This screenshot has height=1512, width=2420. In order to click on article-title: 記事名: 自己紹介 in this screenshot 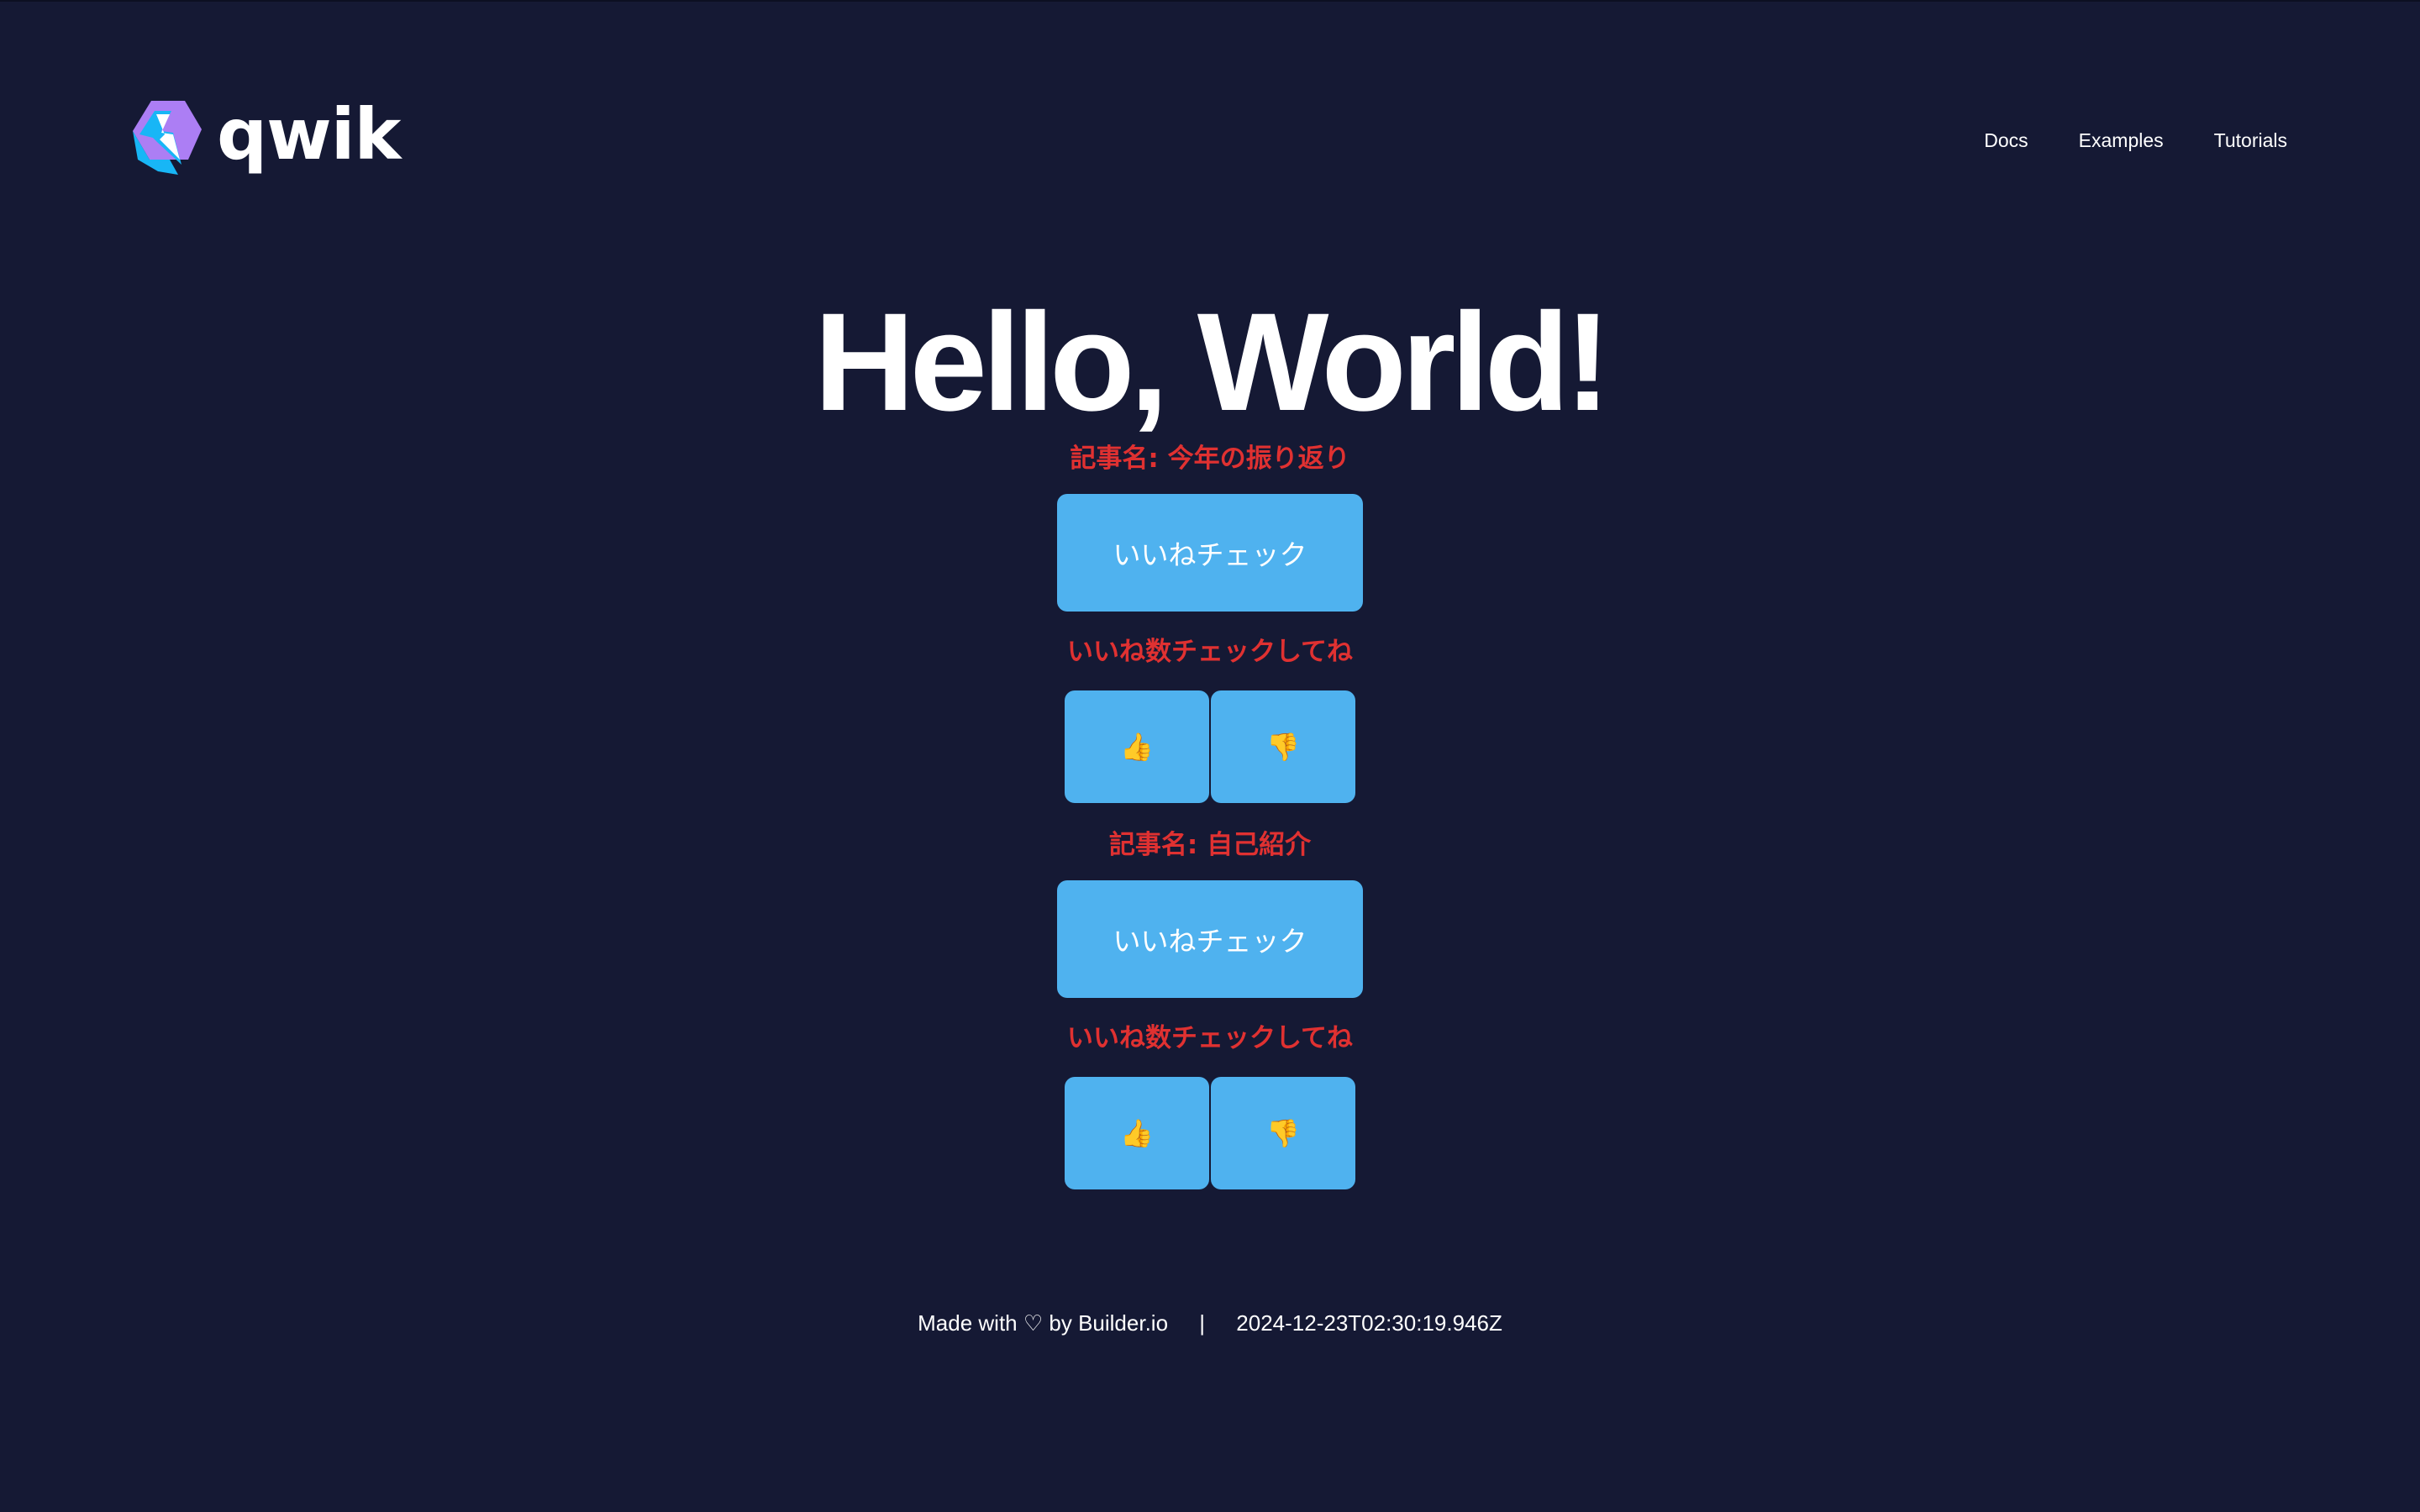, I will do `click(1210, 845)`.